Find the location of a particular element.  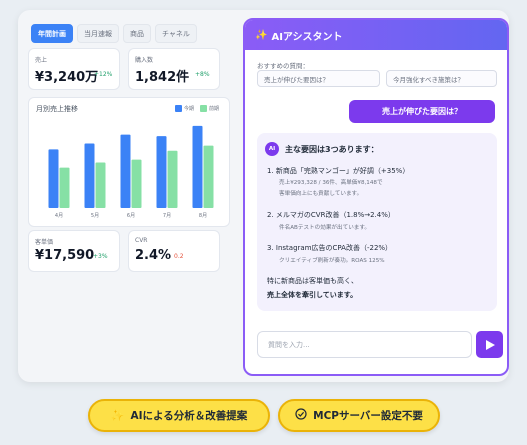

kpi-change: +8% is located at coordinates (202, 74).